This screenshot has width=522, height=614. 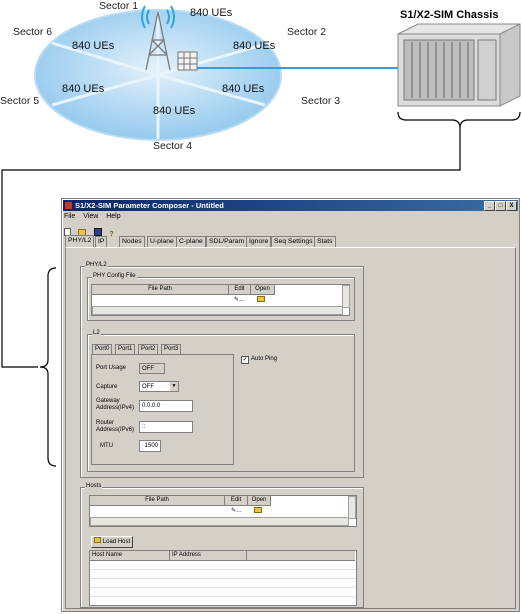 What do you see at coordinates (130, 556) in the screenshot?
I see `hosts-table-header-host-name: Host Name` at bounding box center [130, 556].